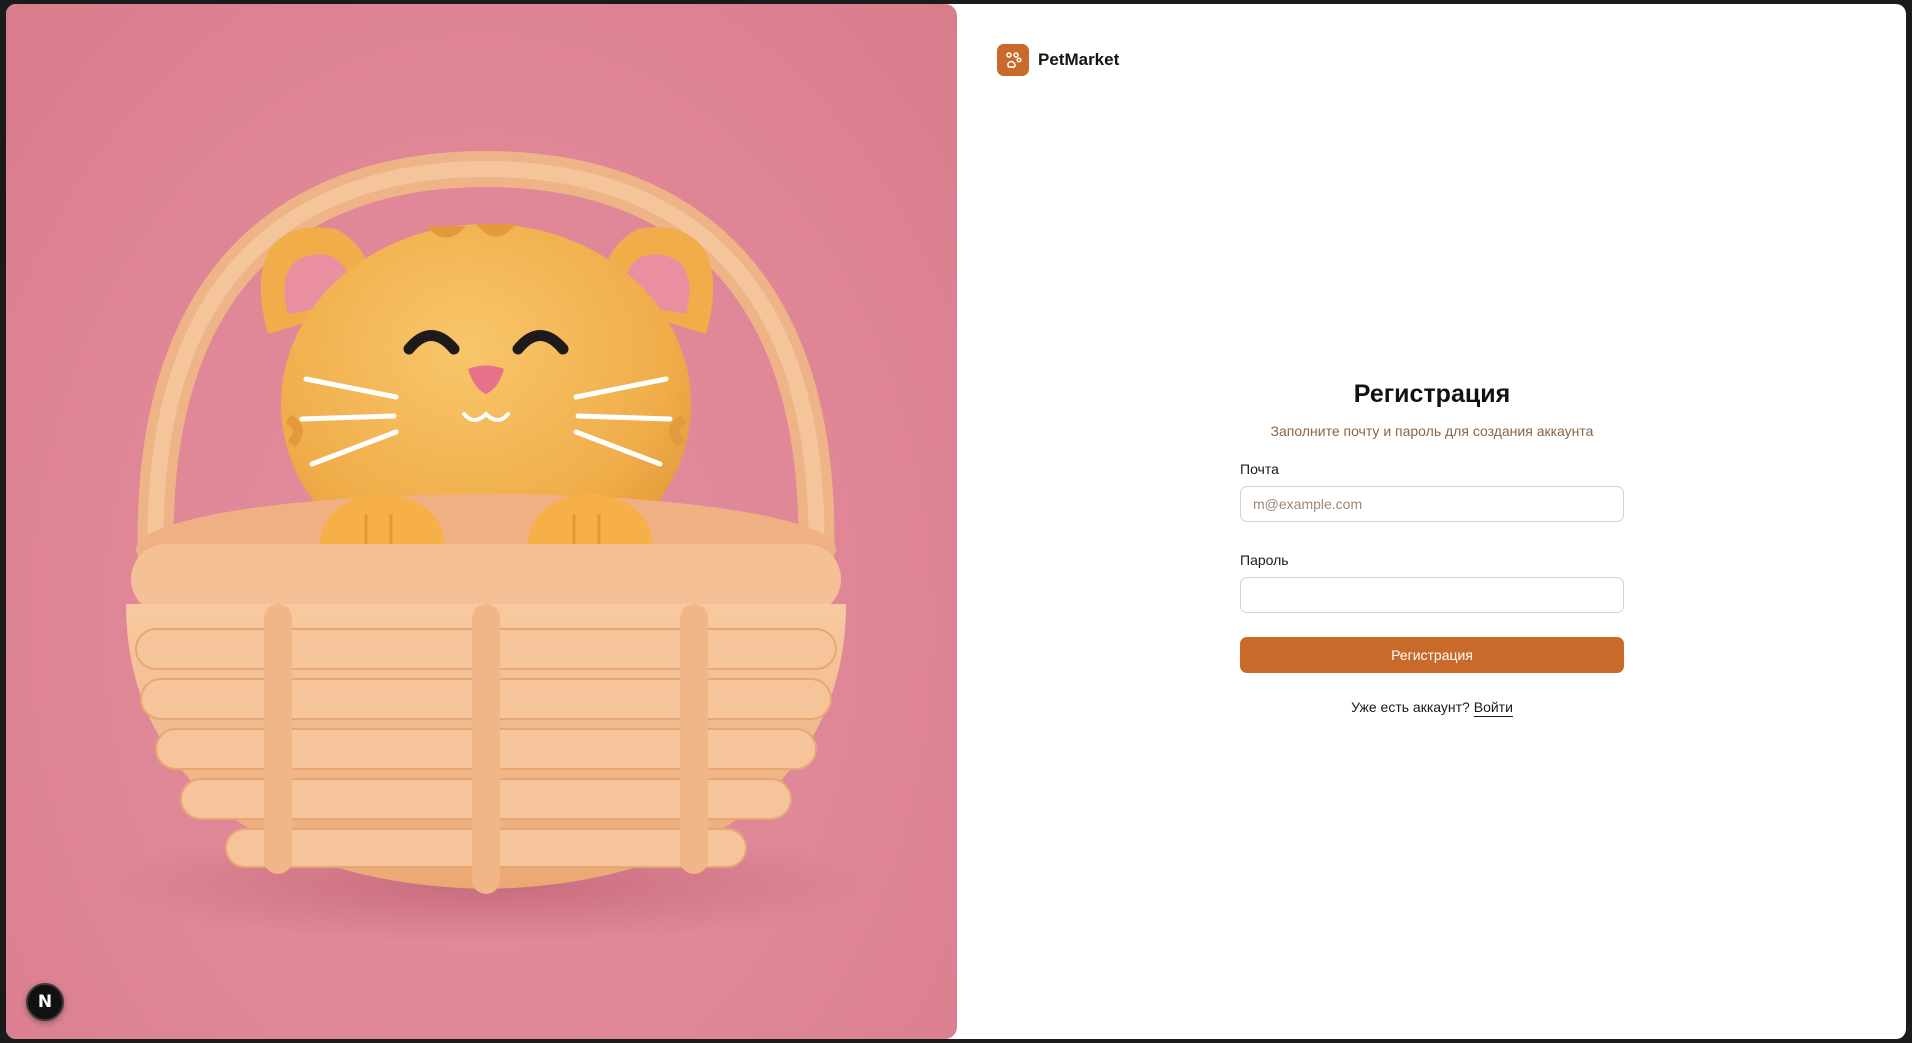 Image resolution: width=1912 pixels, height=1043 pixels. What do you see at coordinates (45, 1002) in the screenshot?
I see `nextjs-dev-badge: N` at bounding box center [45, 1002].